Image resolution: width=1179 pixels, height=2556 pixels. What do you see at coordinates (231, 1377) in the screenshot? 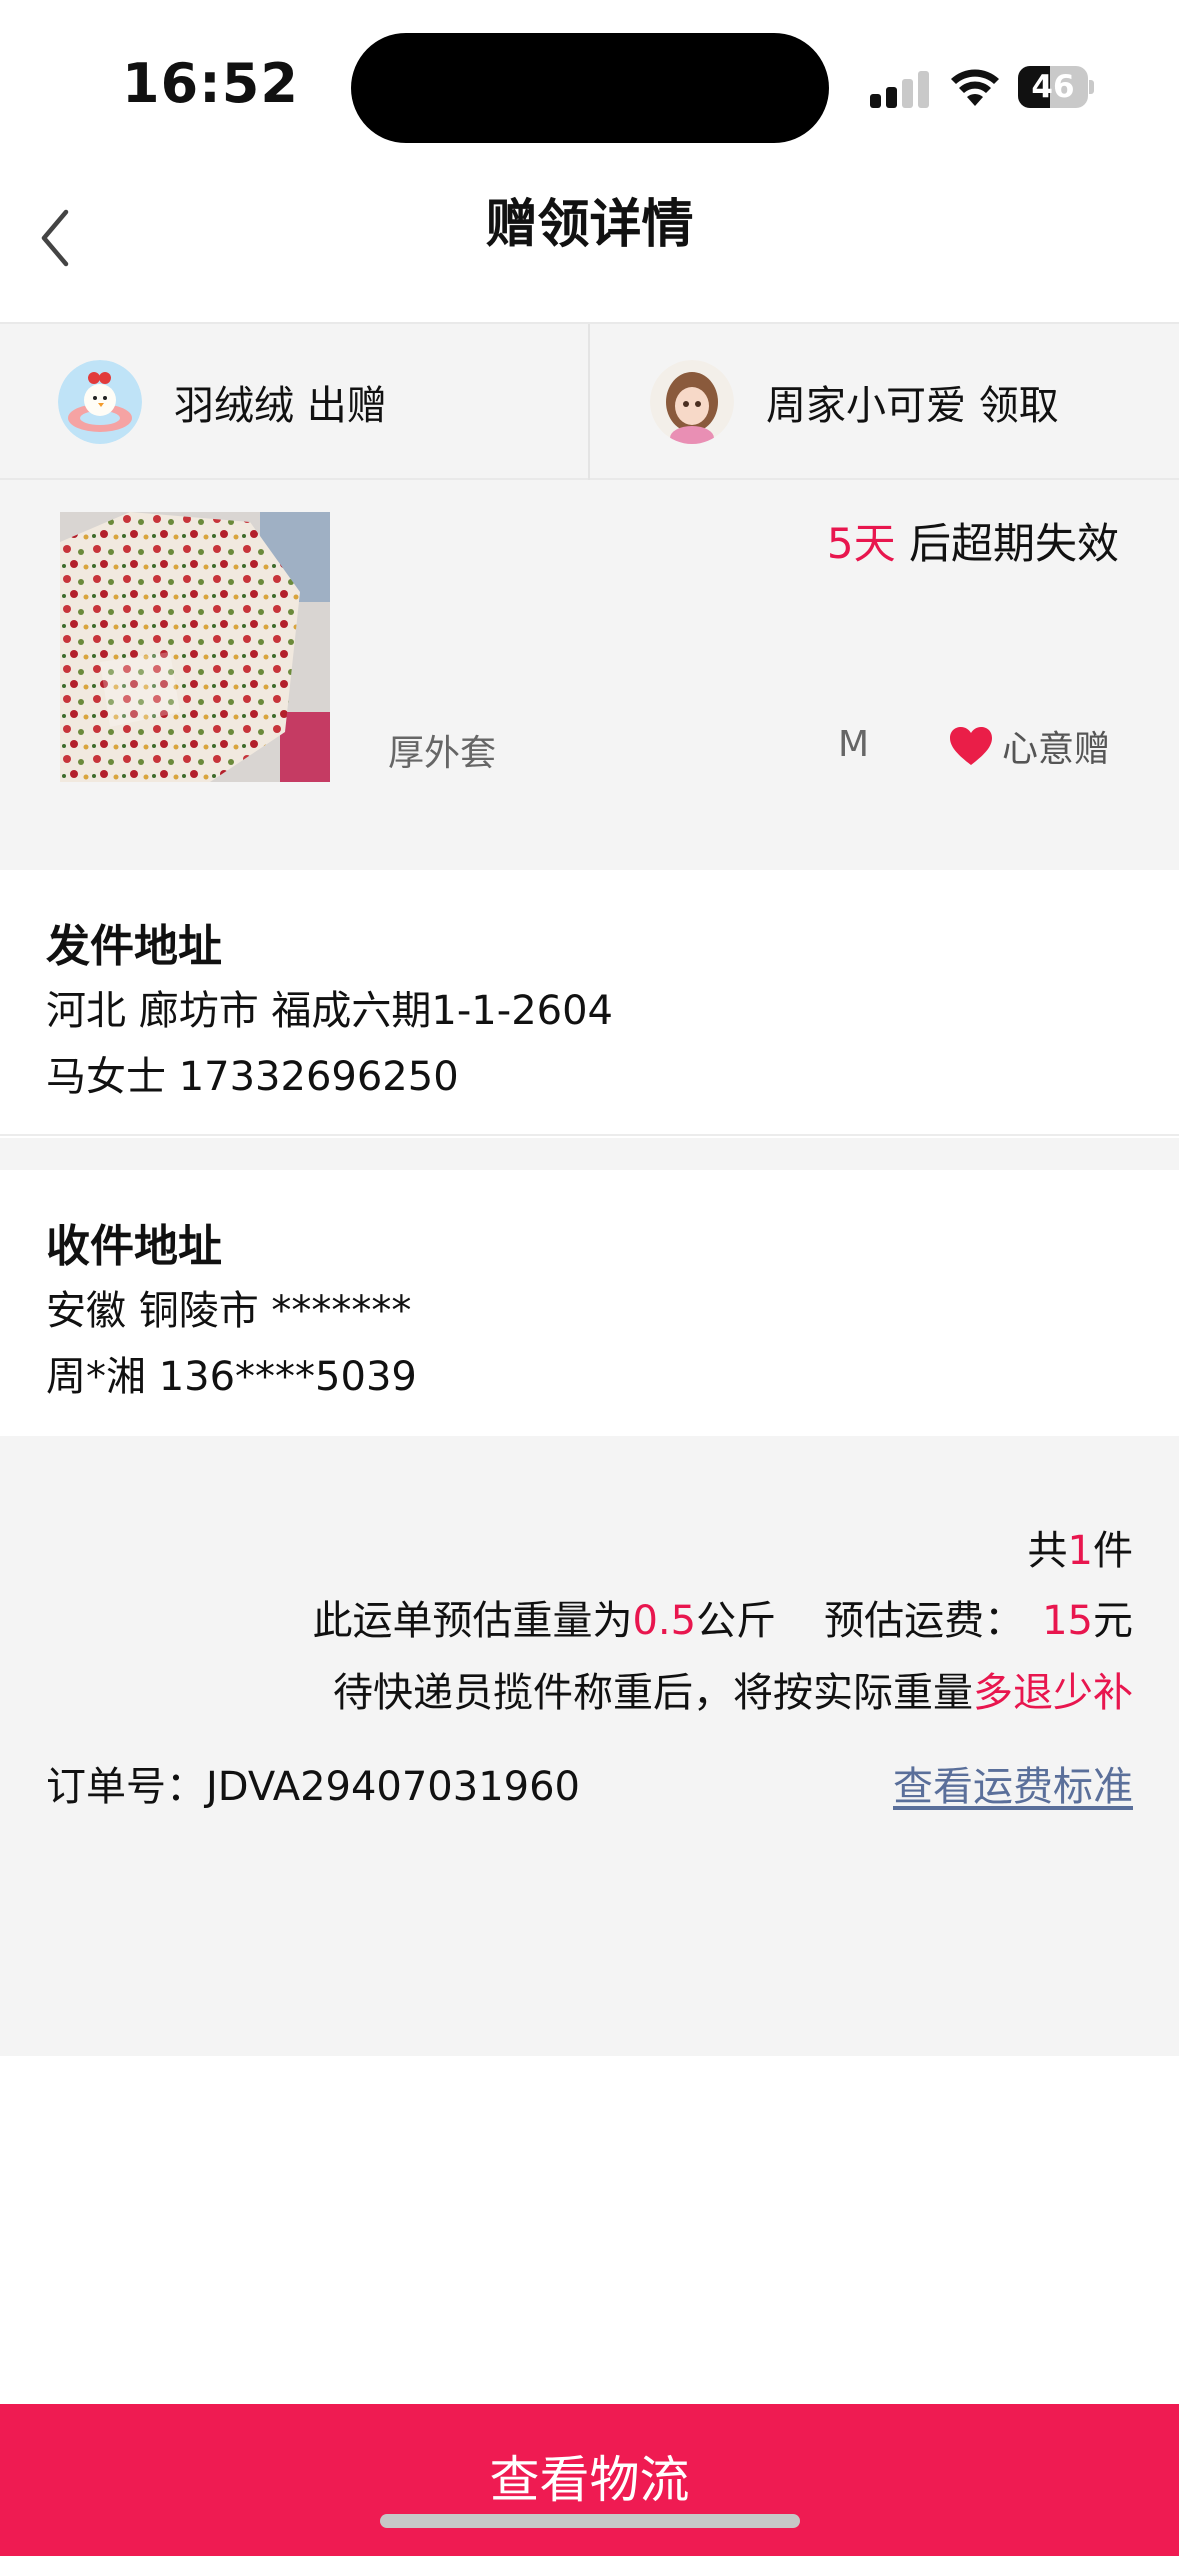
I see `receiver-contact: 周*湘 136****5039` at bounding box center [231, 1377].